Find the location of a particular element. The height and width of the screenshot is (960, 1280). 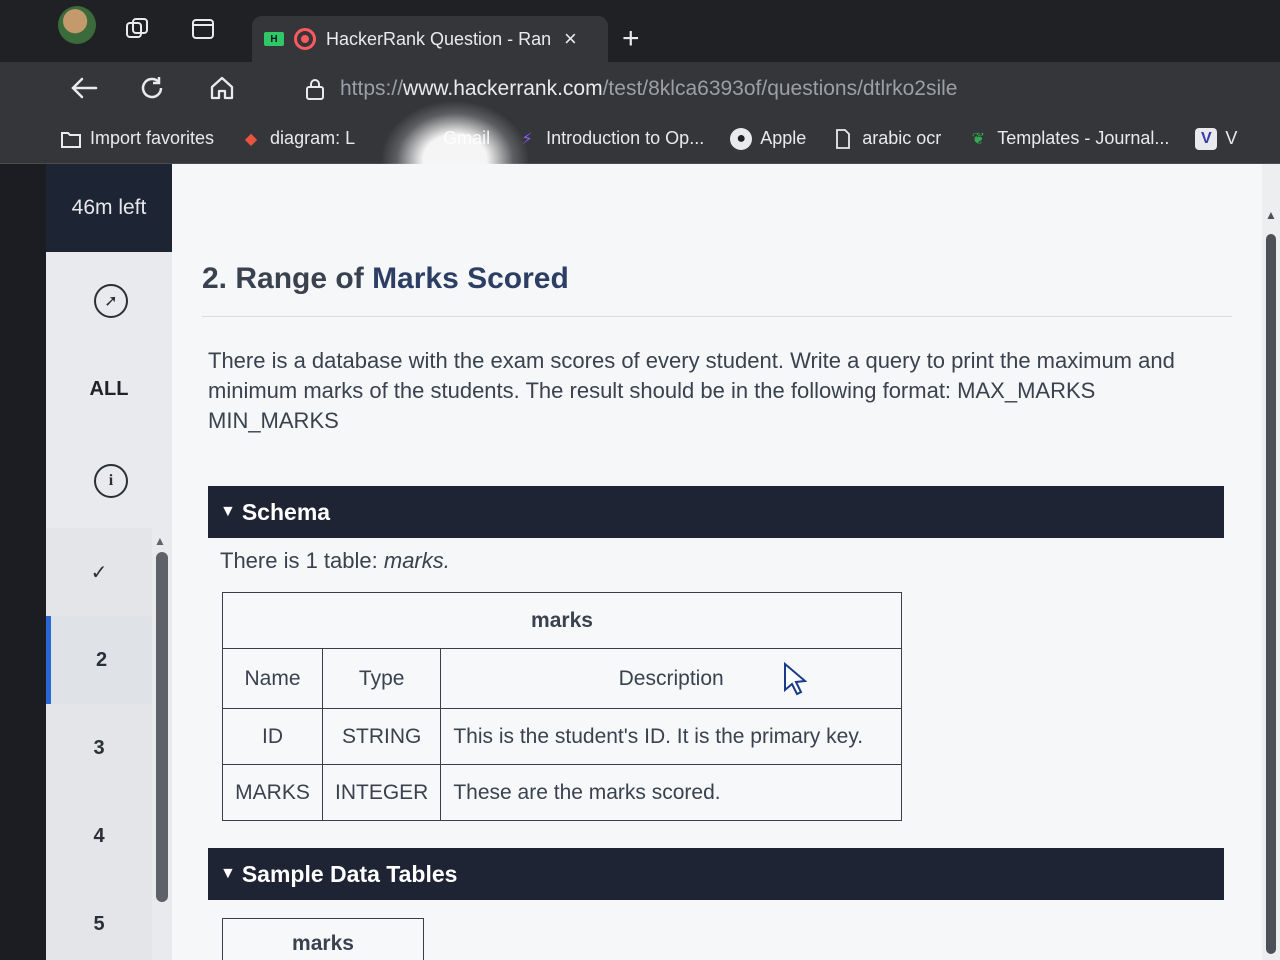

bookmark-v: V V is located at coordinates (1216, 138).